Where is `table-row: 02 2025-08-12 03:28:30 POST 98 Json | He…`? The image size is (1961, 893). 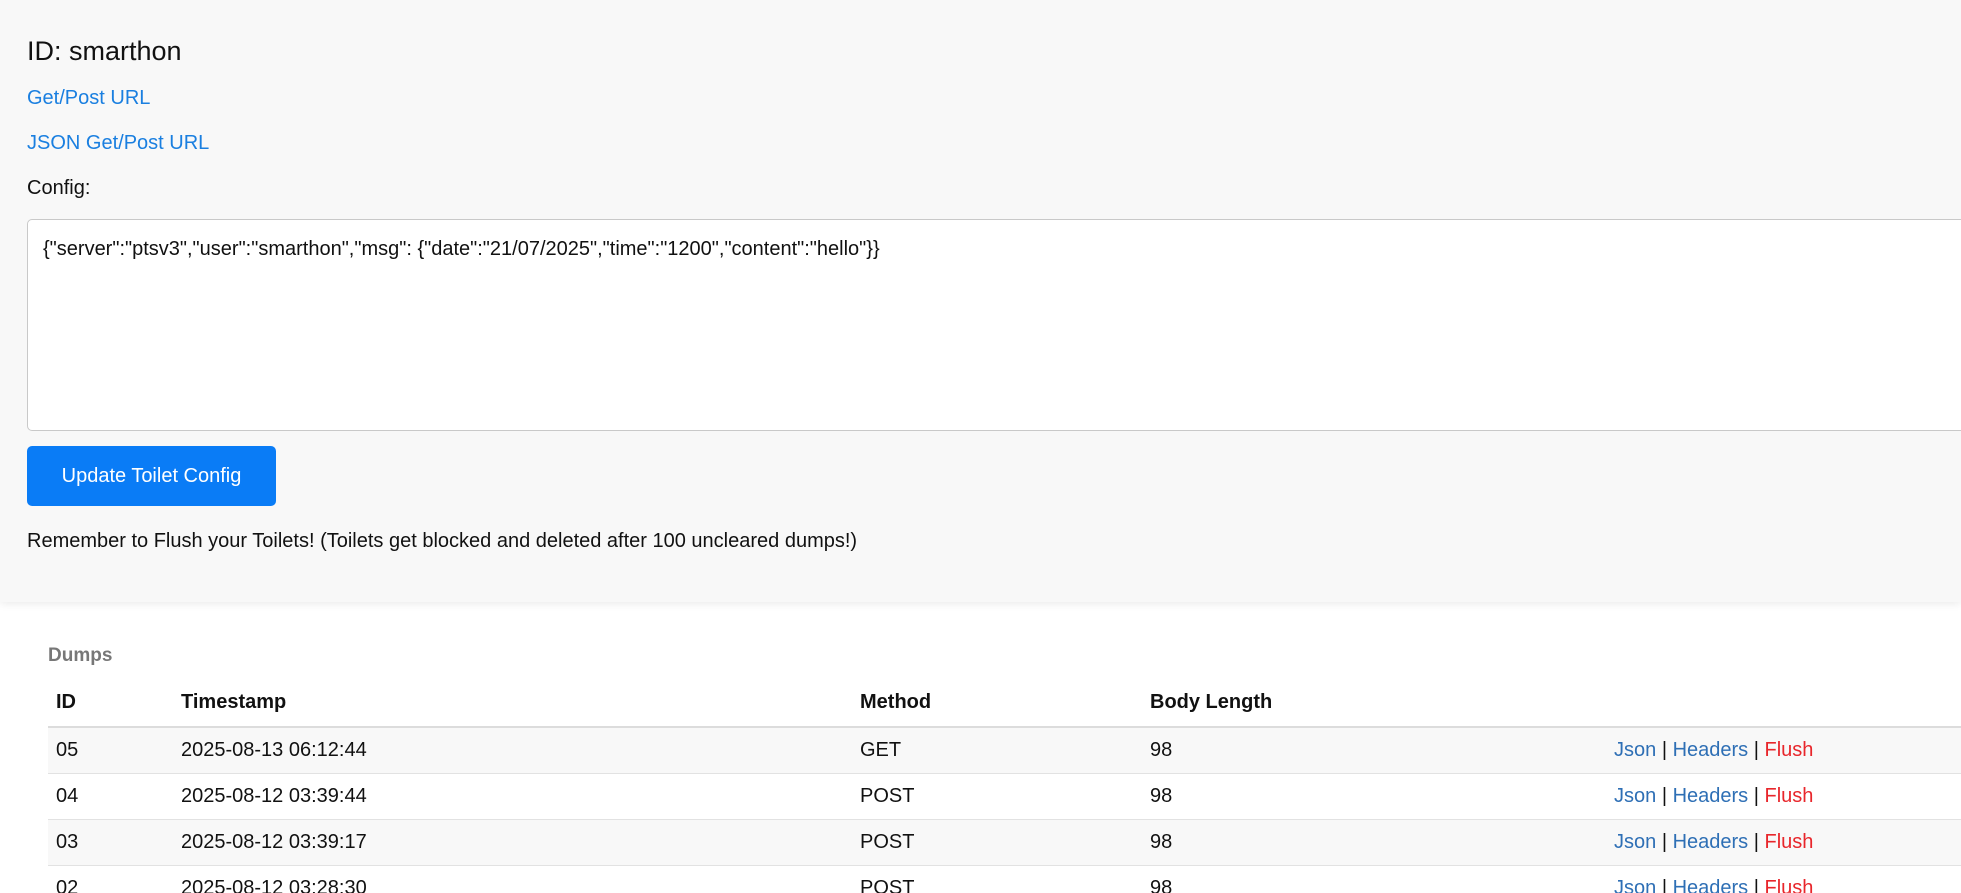
table-row: 02 2025-08-12 03:28:30 POST 98 Json | He… is located at coordinates (1004, 879).